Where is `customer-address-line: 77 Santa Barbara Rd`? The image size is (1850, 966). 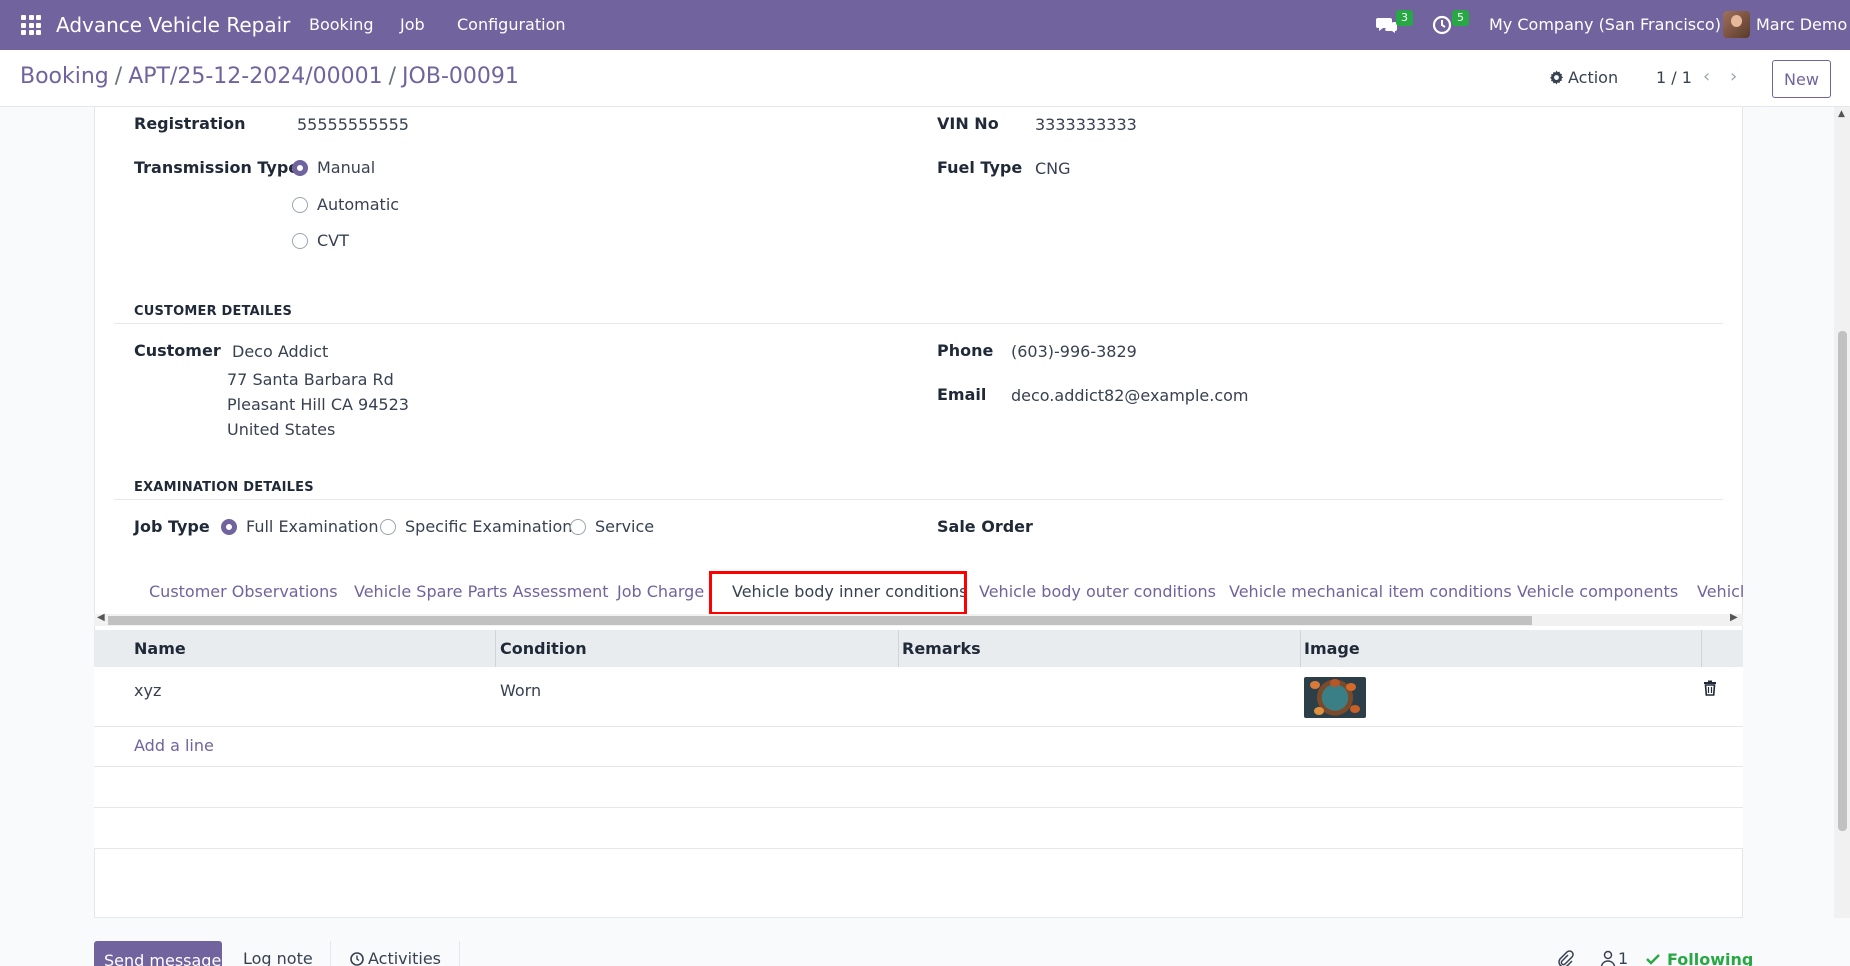 customer-address-line: 77 Santa Barbara Rd is located at coordinates (310, 379).